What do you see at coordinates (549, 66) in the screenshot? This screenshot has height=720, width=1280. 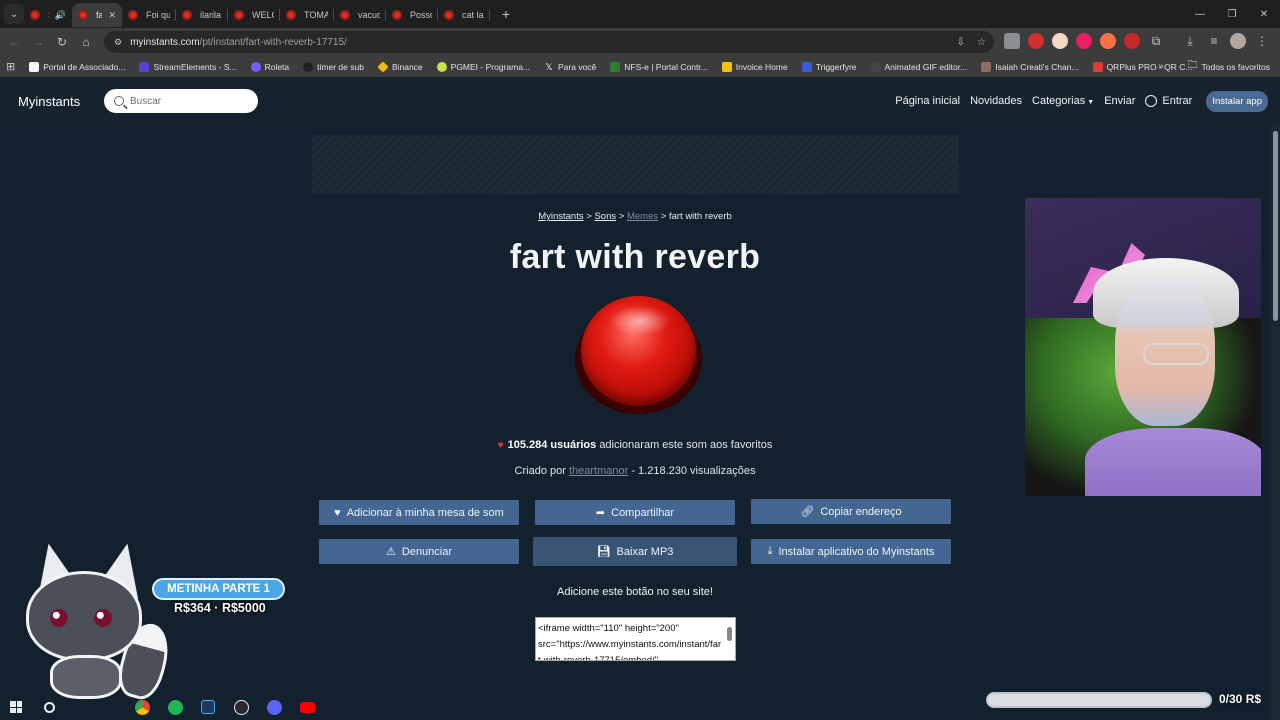 I see `x-logo-icon: 𝕏` at bounding box center [549, 66].